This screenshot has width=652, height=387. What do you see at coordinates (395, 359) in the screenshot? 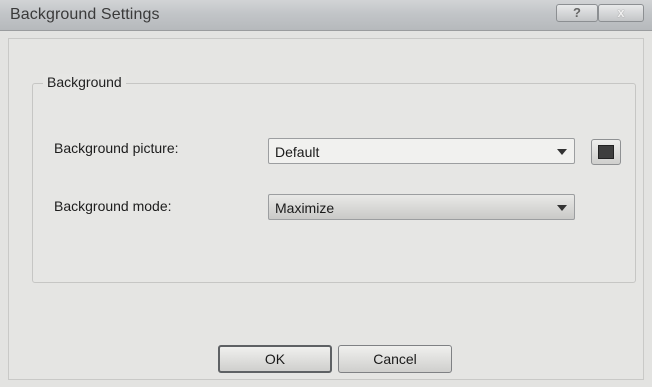
I see `cancel-button: Cancel` at bounding box center [395, 359].